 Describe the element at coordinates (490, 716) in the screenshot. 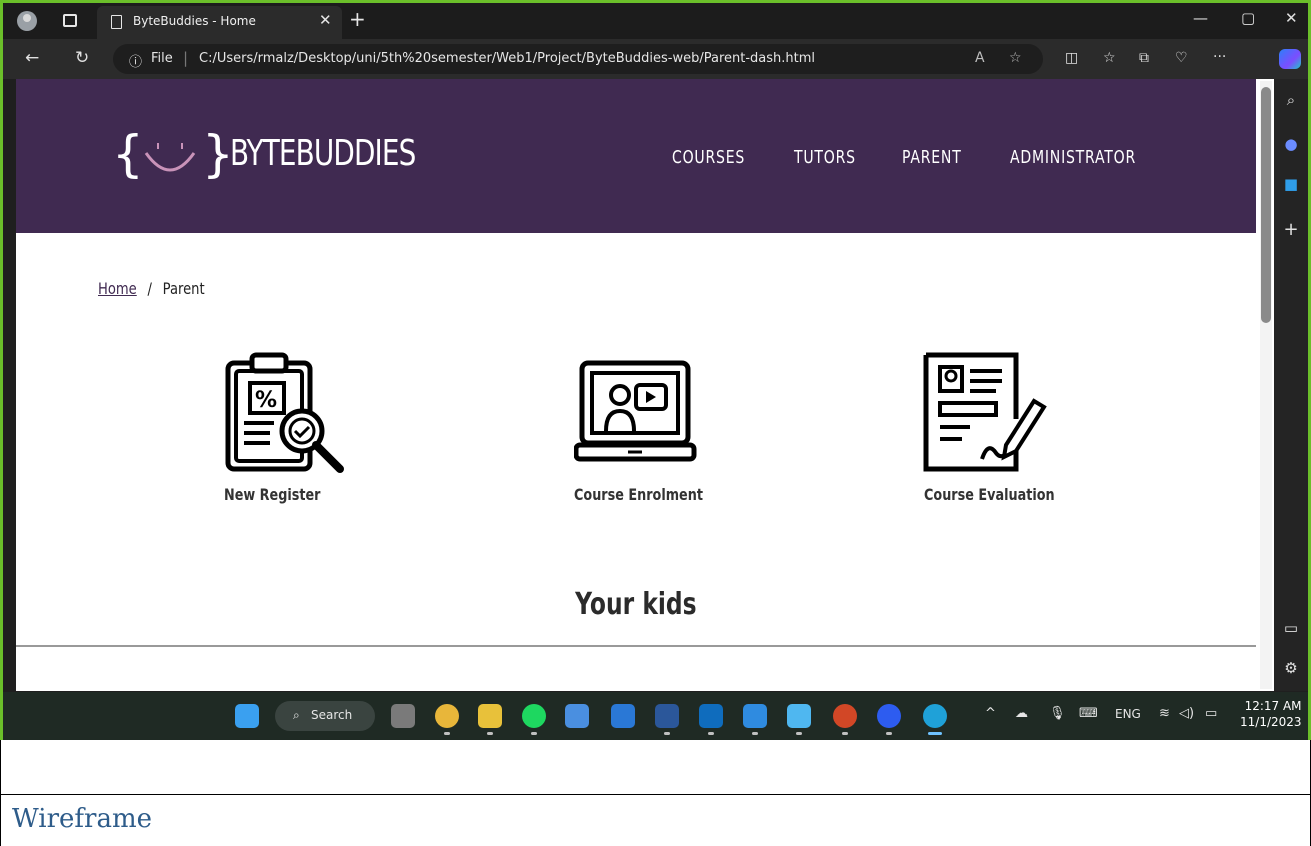

I see `file-explorer-icon` at that location.